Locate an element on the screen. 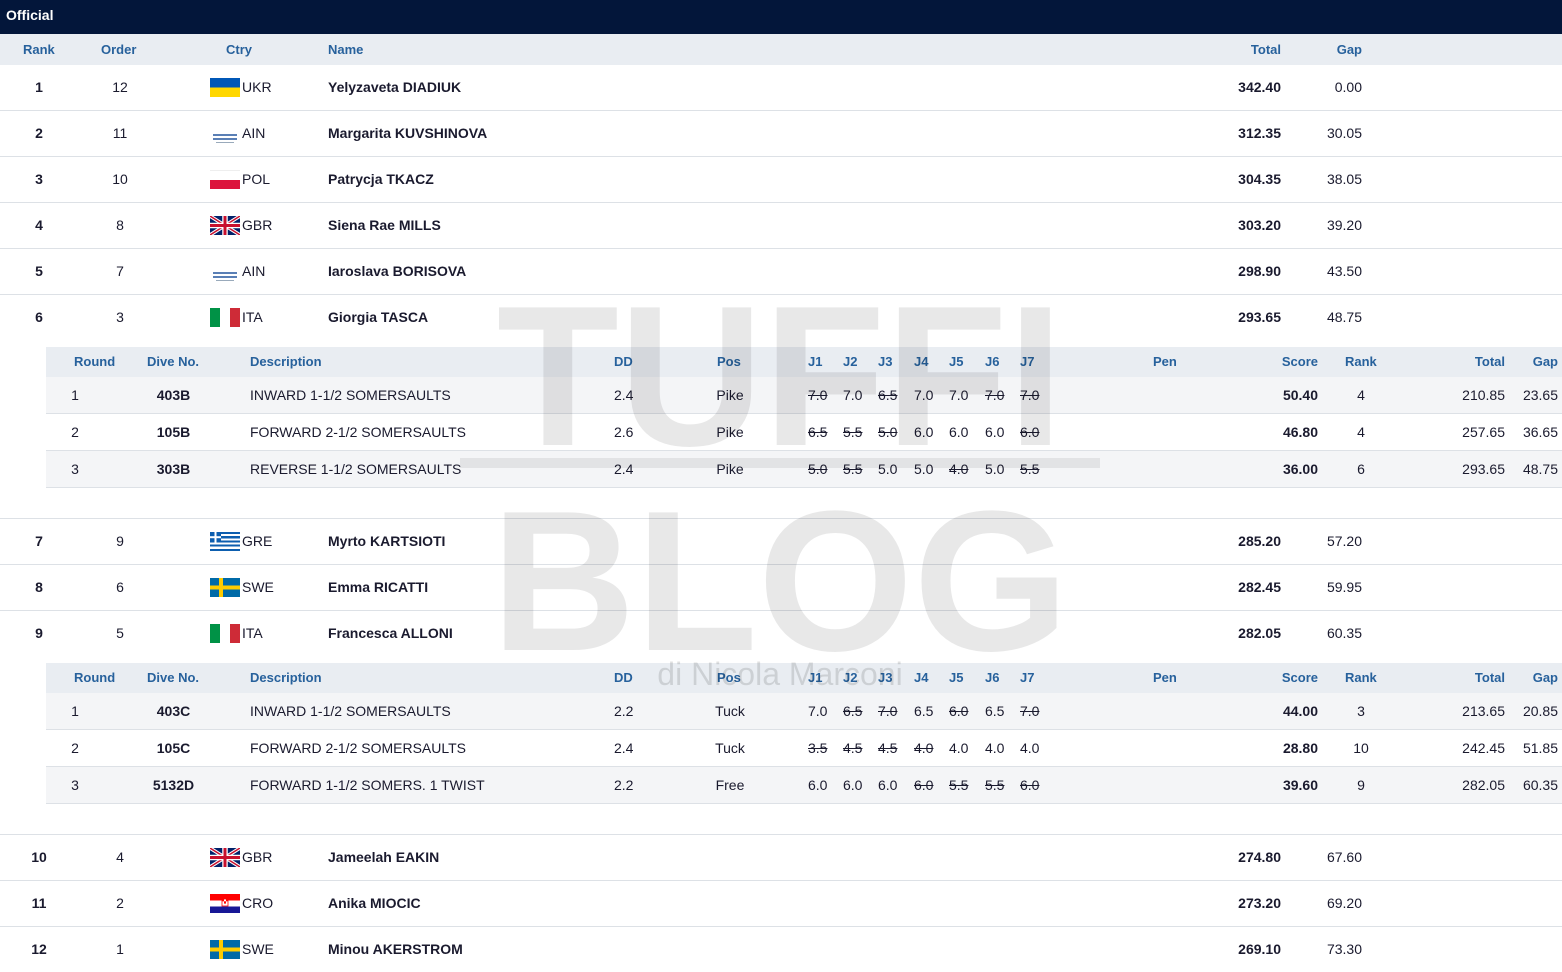  athlete-row: 9 5 ITA Francesca ALLONI 282.05 60.35 is located at coordinates (781, 634).